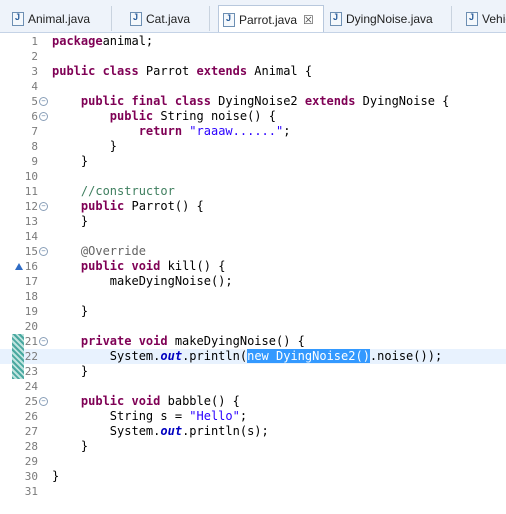  What do you see at coordinates (253, 161) in the screenshot?
I see `code-line: 9 }` at bounding box center [253, 161].